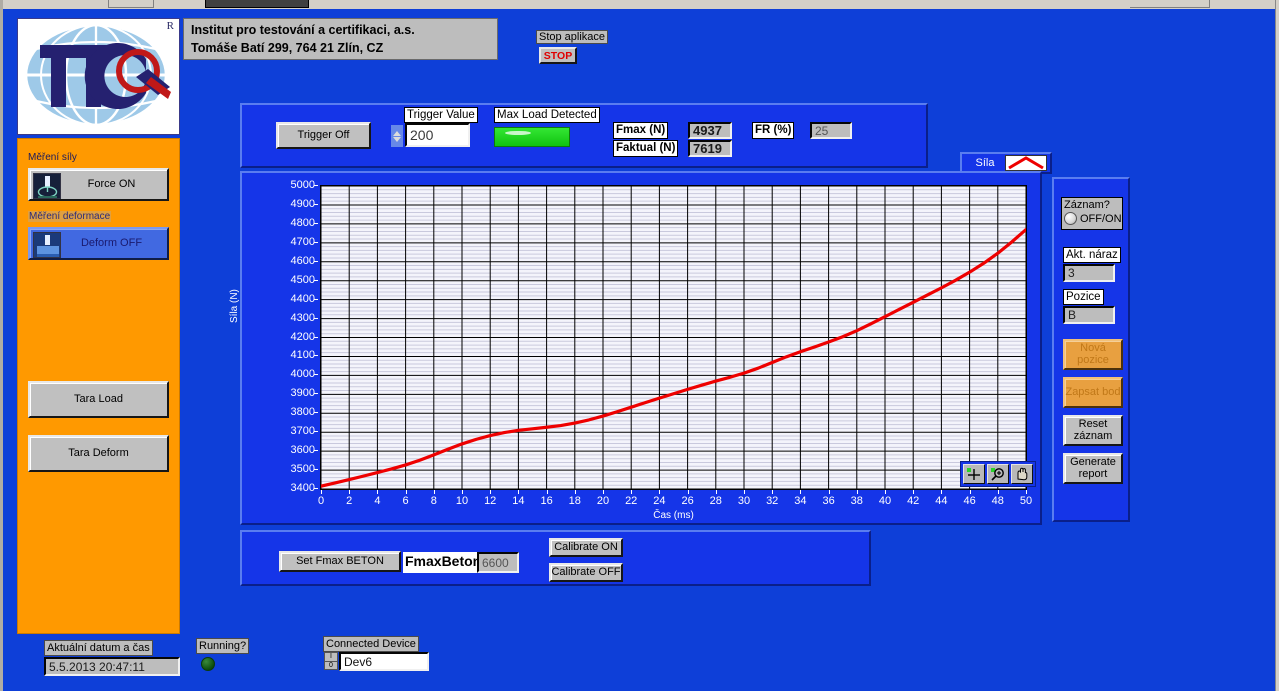 The width and height of the screenshot is (1279, 691). What do you see at coordinates (772, 498) in the screenshot?
I see `x-tick-label: 32` at bounding box center [772, 498].